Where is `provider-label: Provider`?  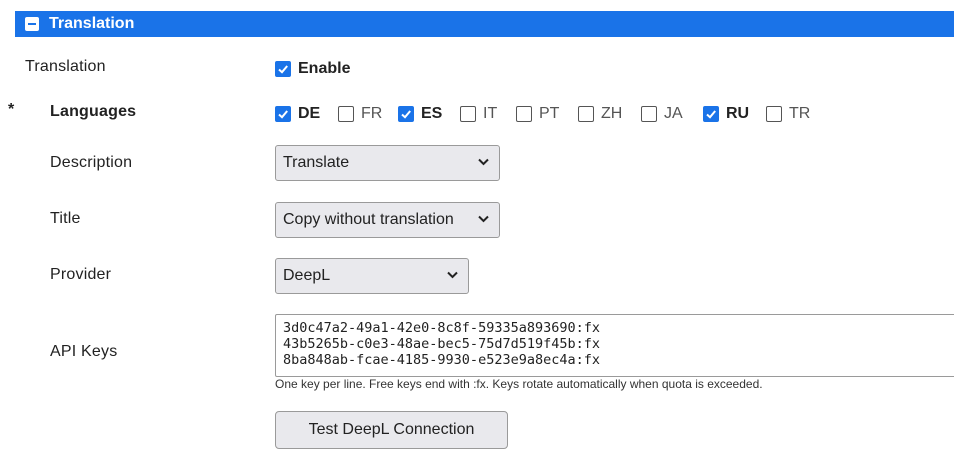 provider-label: Provider is located at coordinates (81, 274).